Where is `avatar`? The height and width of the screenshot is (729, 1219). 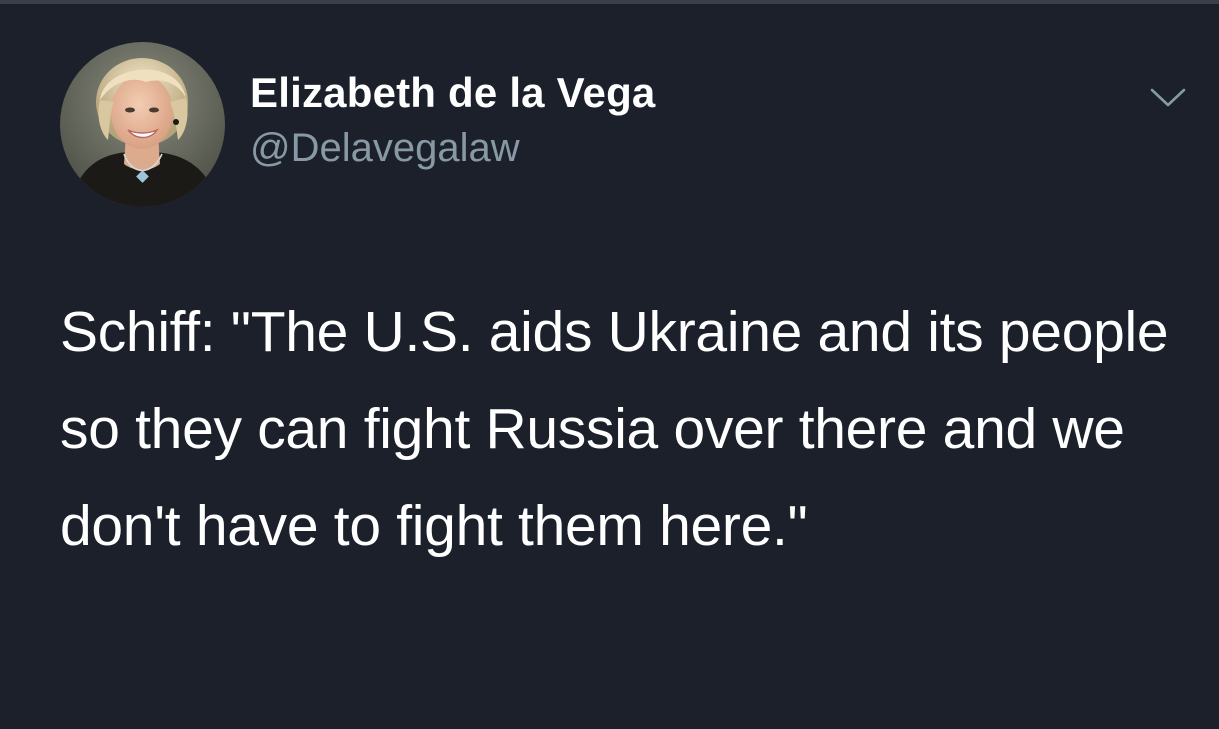
avatar is located at coordinates (142, 124).